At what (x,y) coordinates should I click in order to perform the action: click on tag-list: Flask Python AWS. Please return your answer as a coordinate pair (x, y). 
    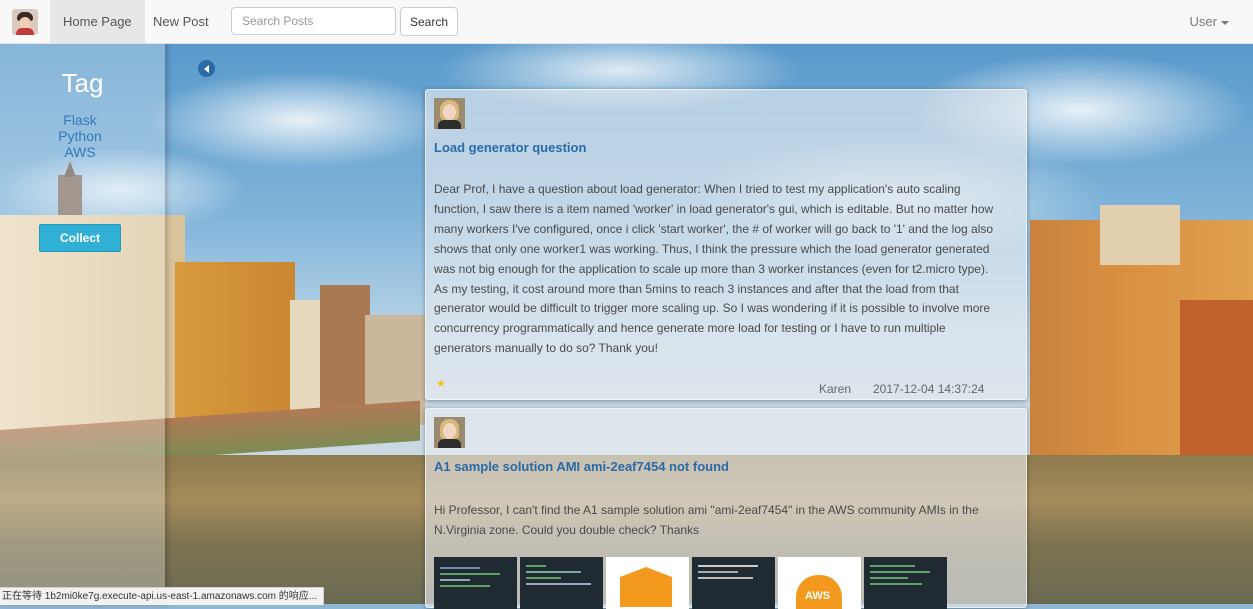
    Looking at the image, I should click on (80, 136).